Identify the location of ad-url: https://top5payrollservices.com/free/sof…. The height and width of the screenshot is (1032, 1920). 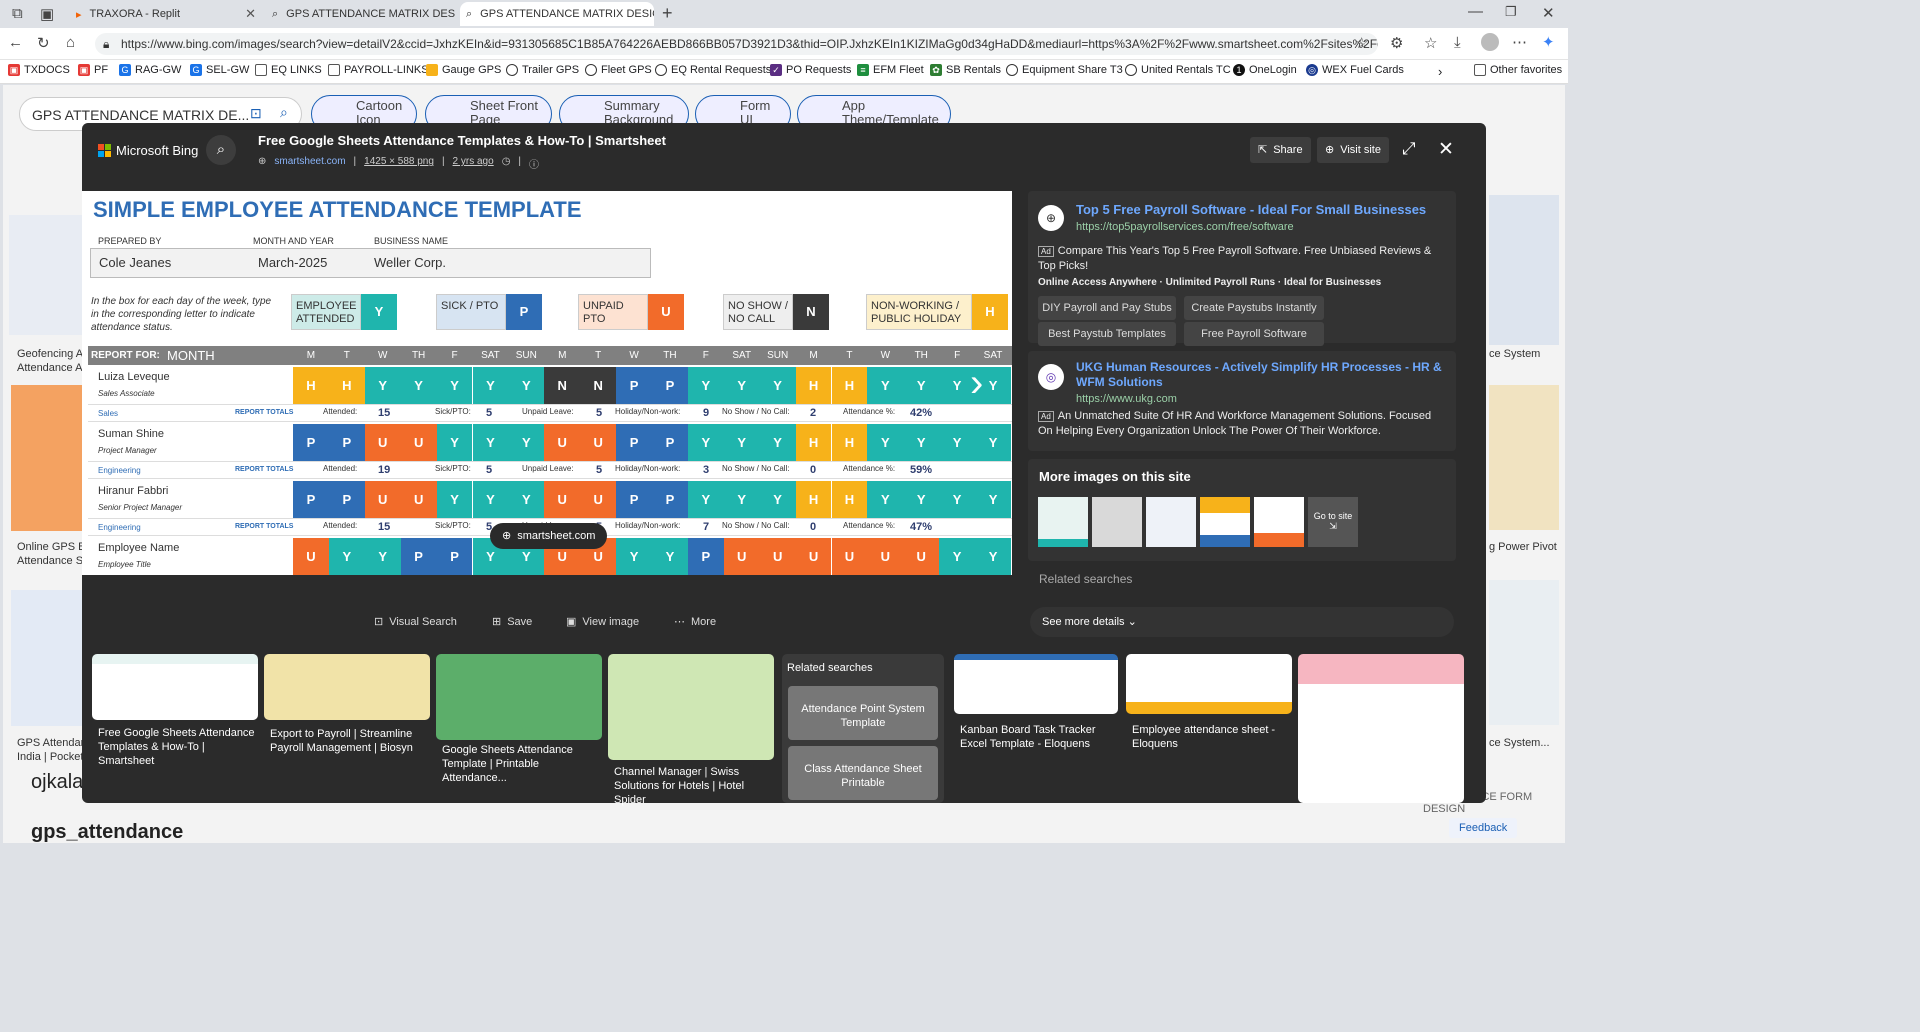
(1185, 227).